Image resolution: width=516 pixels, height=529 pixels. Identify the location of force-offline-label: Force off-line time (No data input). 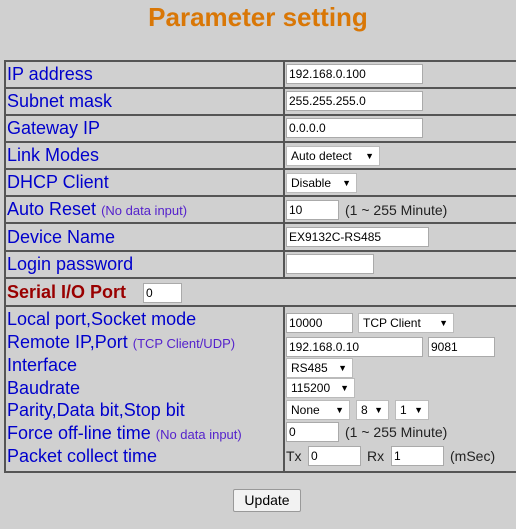
(124, 434).